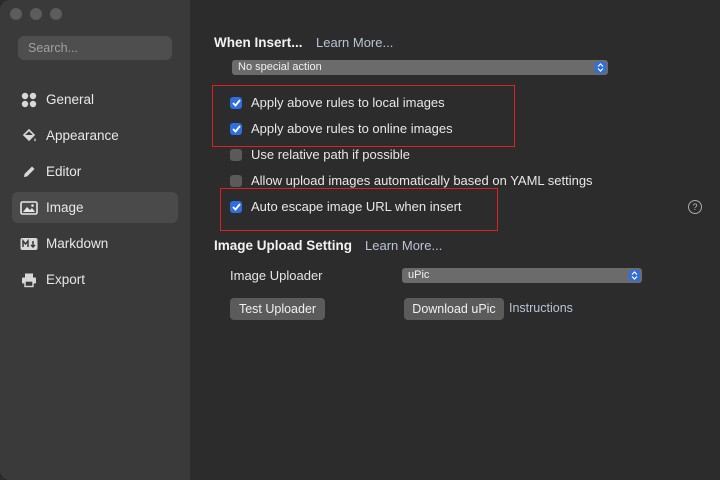 Image resolution: width=720 pixels, height=480 pixels. What do you see at coordinates (541, 308) in the screenshot?
I see `instructions-link: Instructions` at bounding box center [541, 308].